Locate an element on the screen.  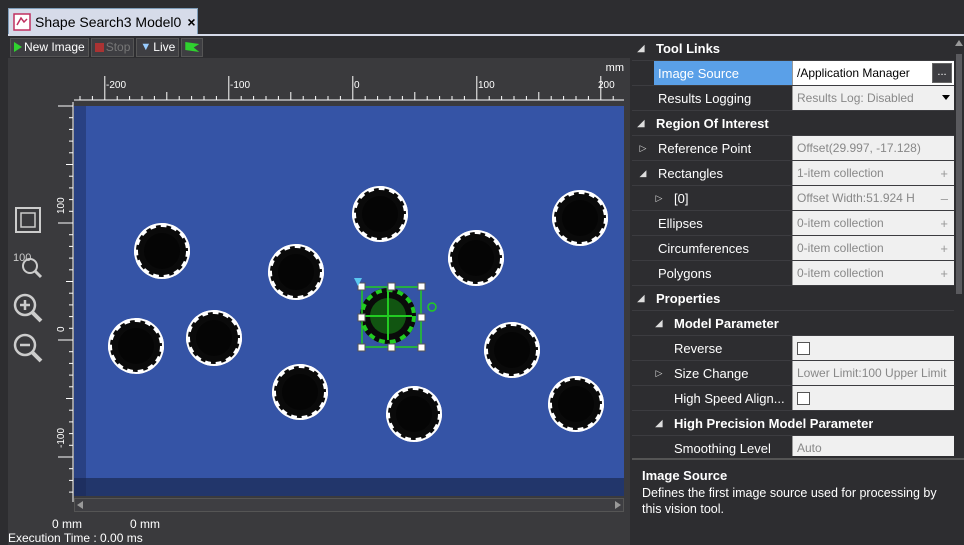
prop-smoothing-level: Smoothing Level Auto is located at coordinates (793, 446).